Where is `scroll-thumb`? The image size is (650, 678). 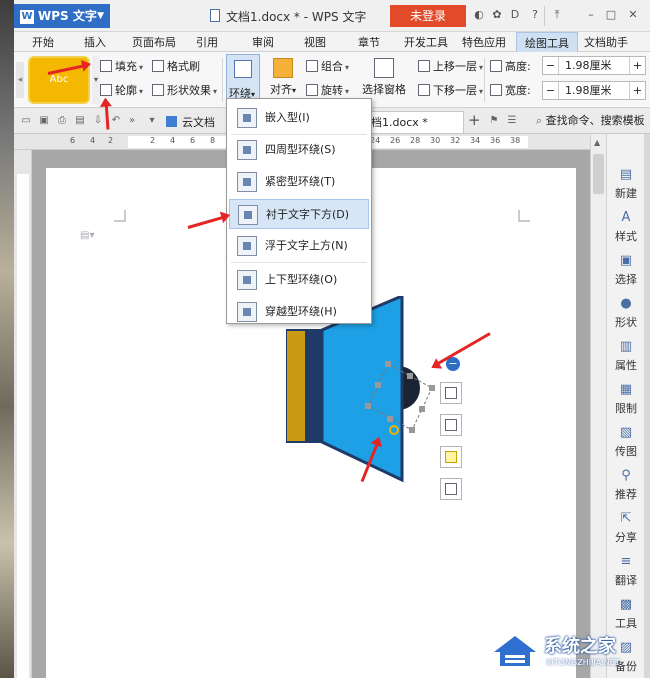 scroll-thumb is located at coordinates (598, 174).